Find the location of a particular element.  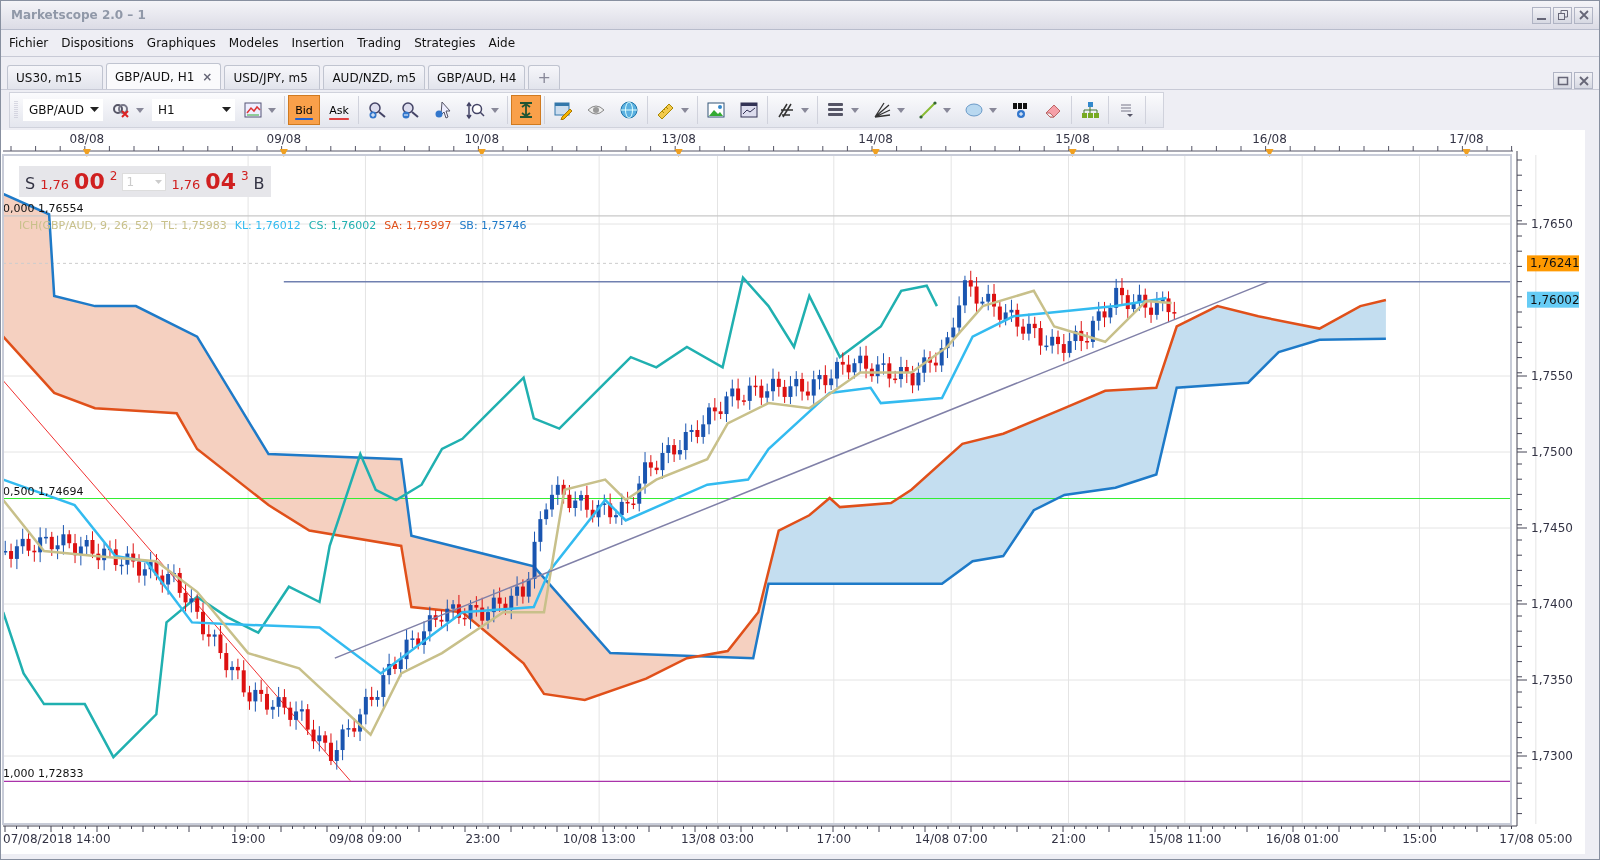

chart-tab: AUD/NZD, m5 is located at coordinates (374, 77).